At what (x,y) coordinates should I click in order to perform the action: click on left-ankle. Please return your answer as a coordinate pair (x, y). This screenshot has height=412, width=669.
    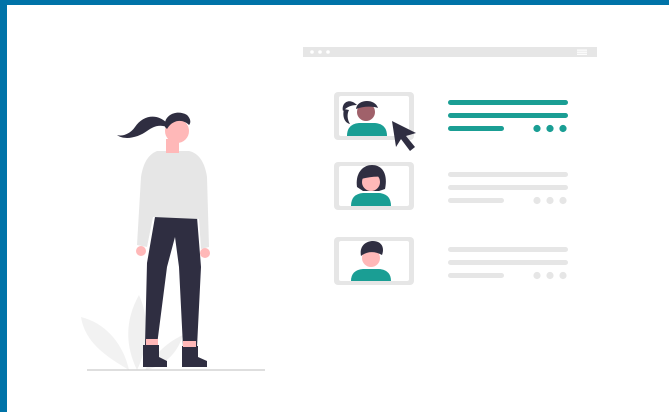
    Looking at the image, I should click on (152, 342).